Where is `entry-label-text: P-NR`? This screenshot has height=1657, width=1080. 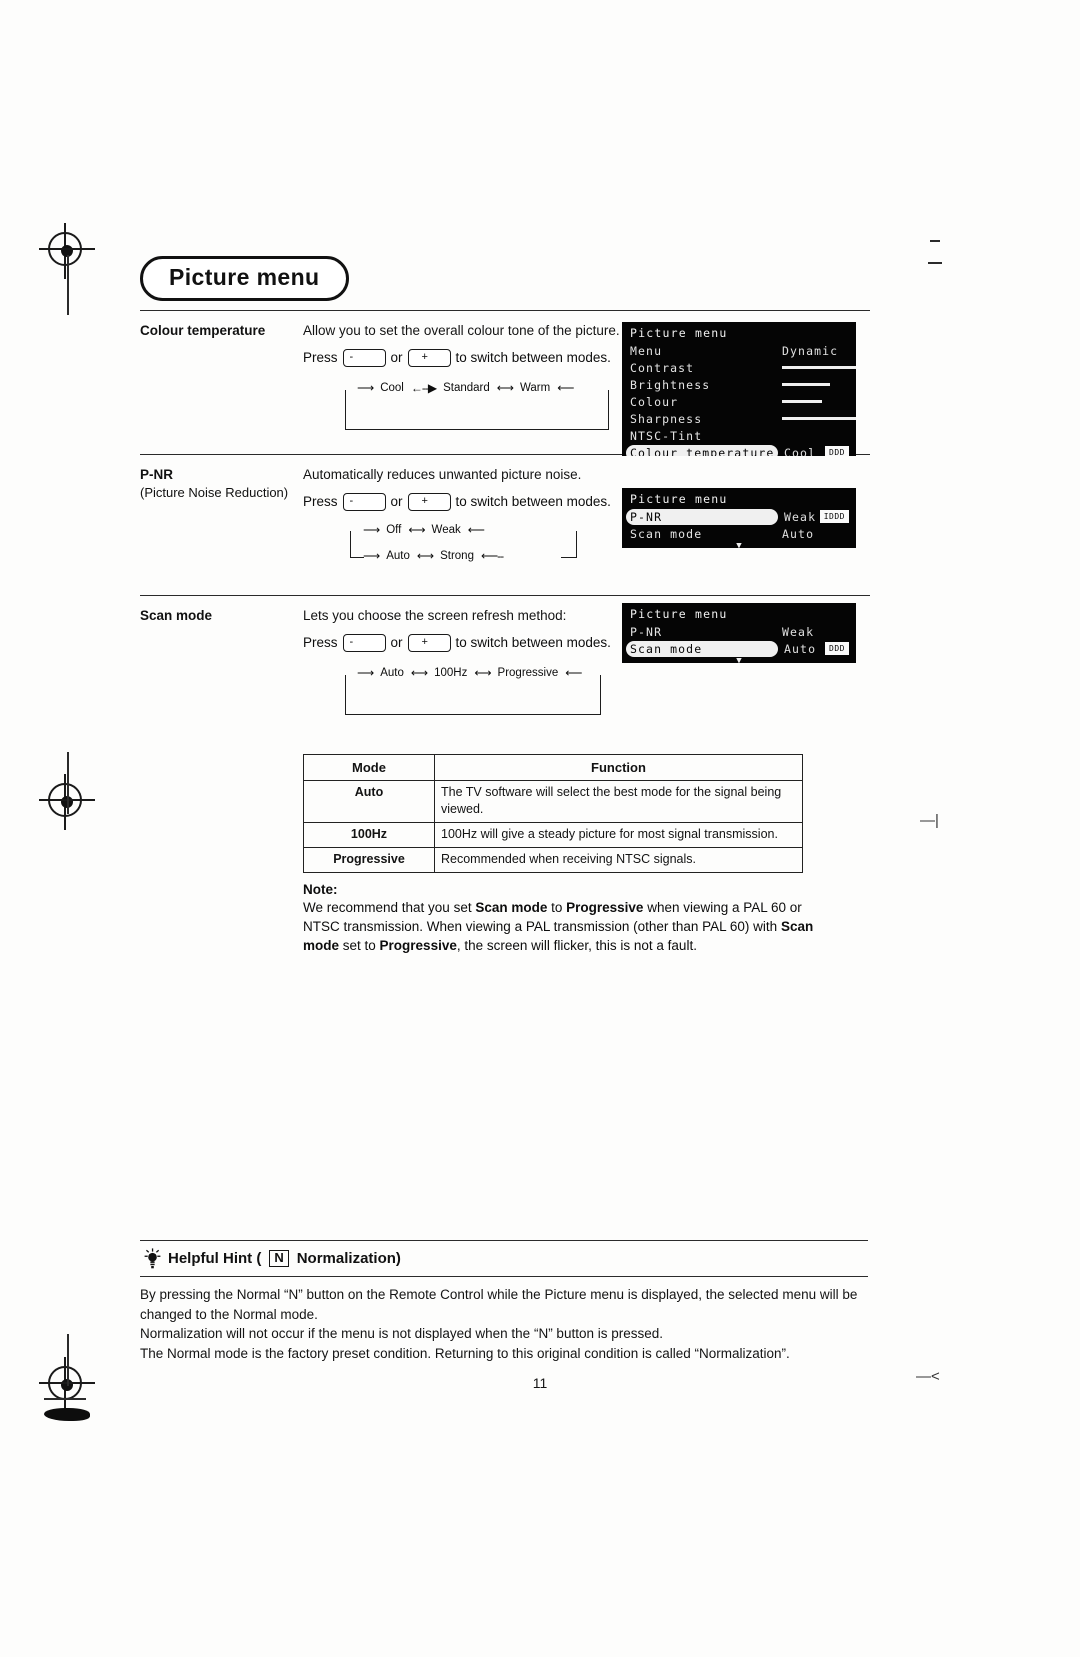
entry-label-text: P-NR is located at coordinates (156, 474).